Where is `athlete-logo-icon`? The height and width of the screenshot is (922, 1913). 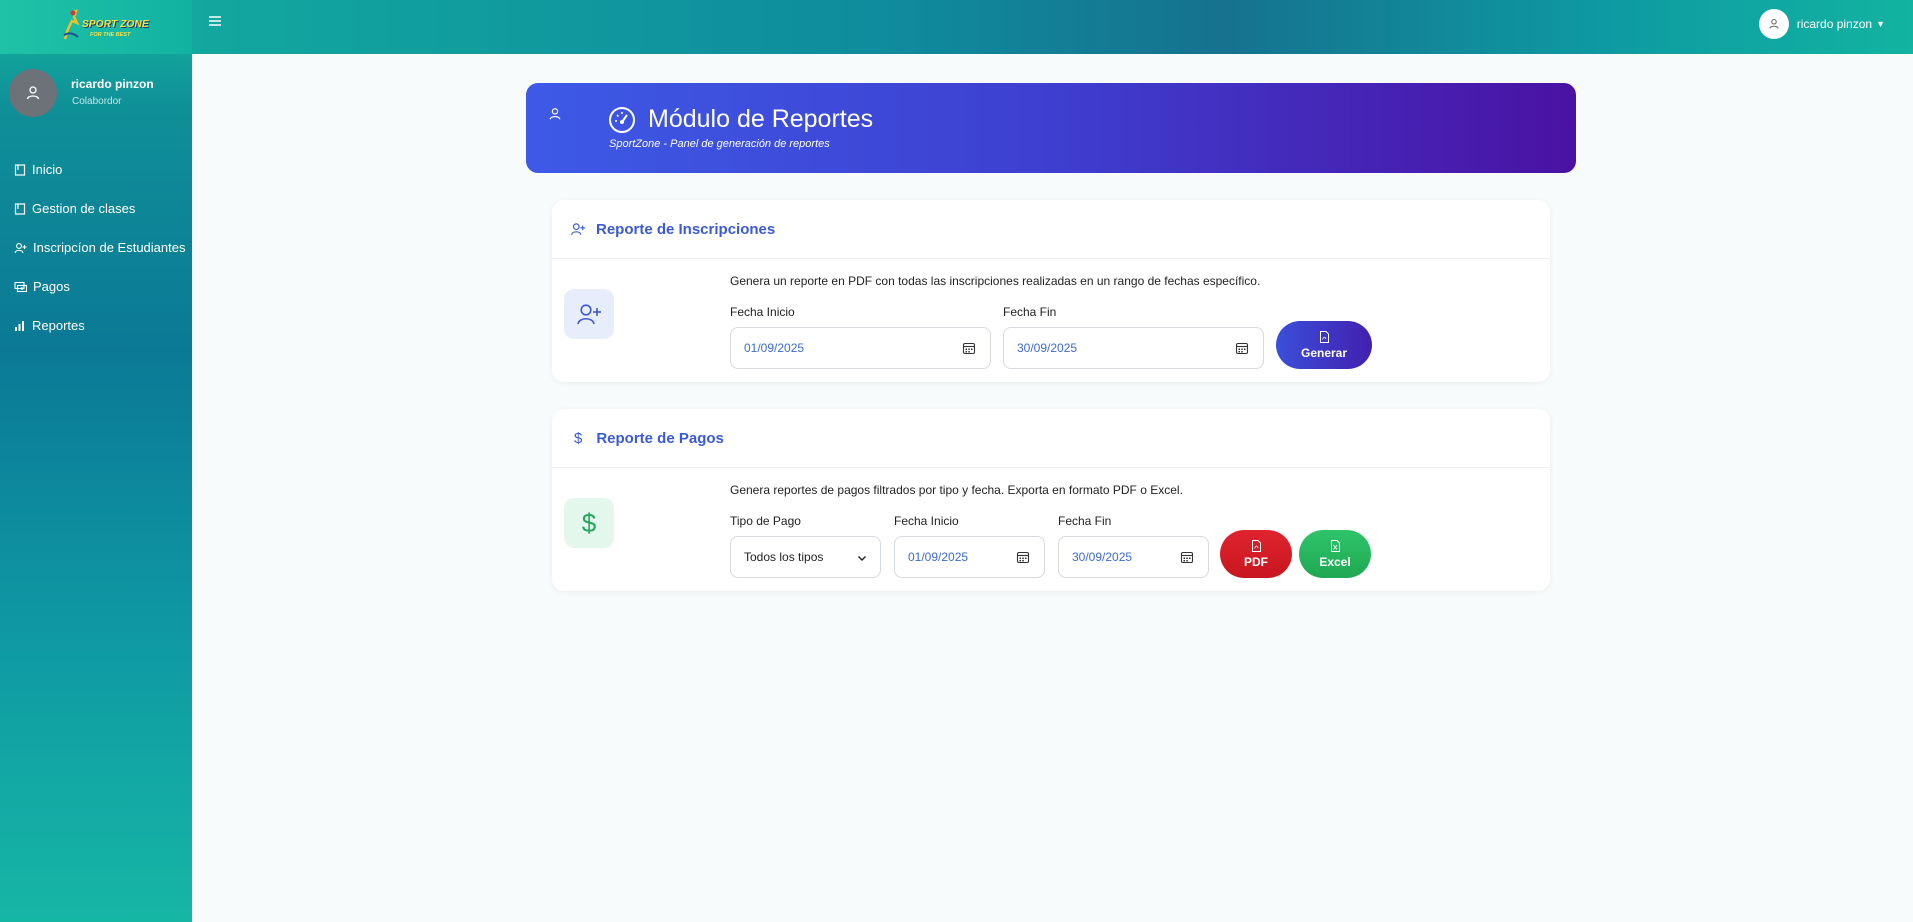
athlete-logo-icon is located at coordinates (71, 24).